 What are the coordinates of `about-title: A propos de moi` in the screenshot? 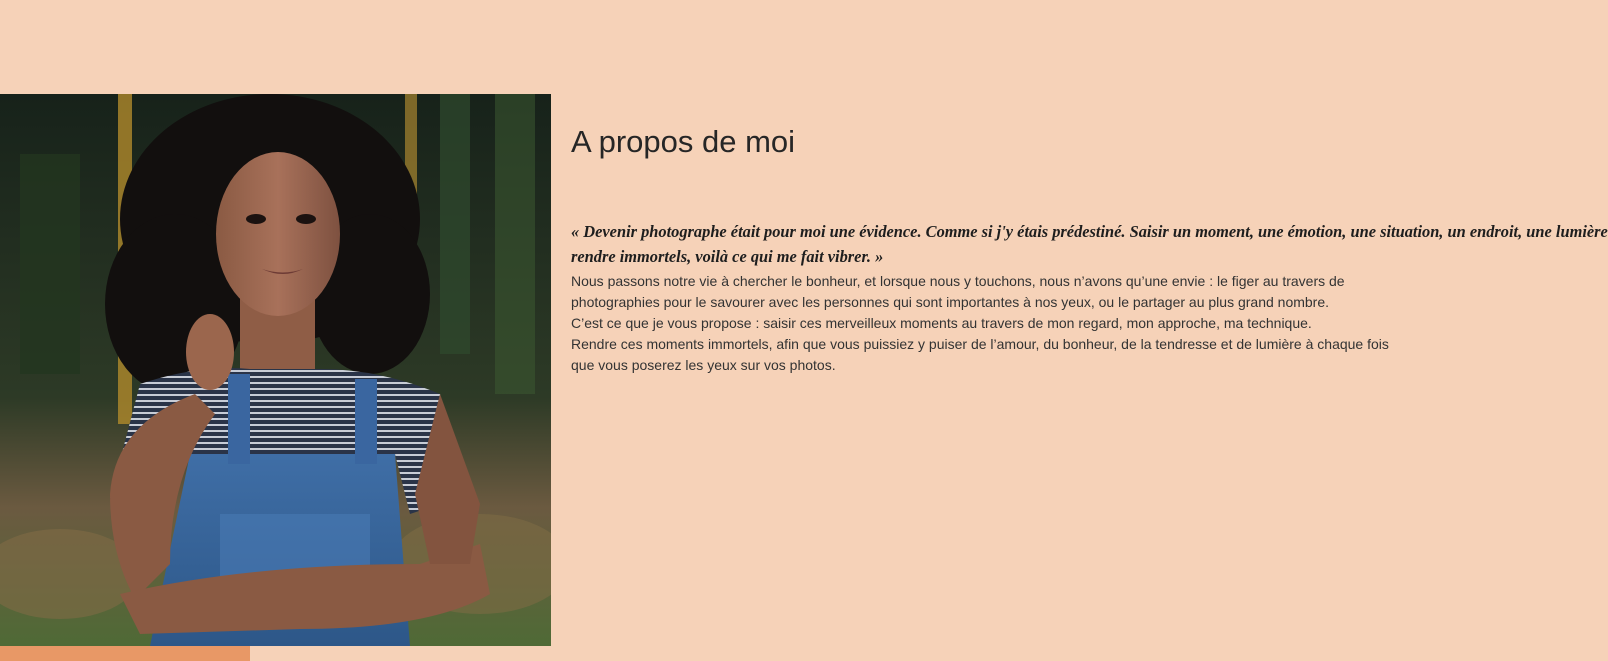 It's located at (683, 141).